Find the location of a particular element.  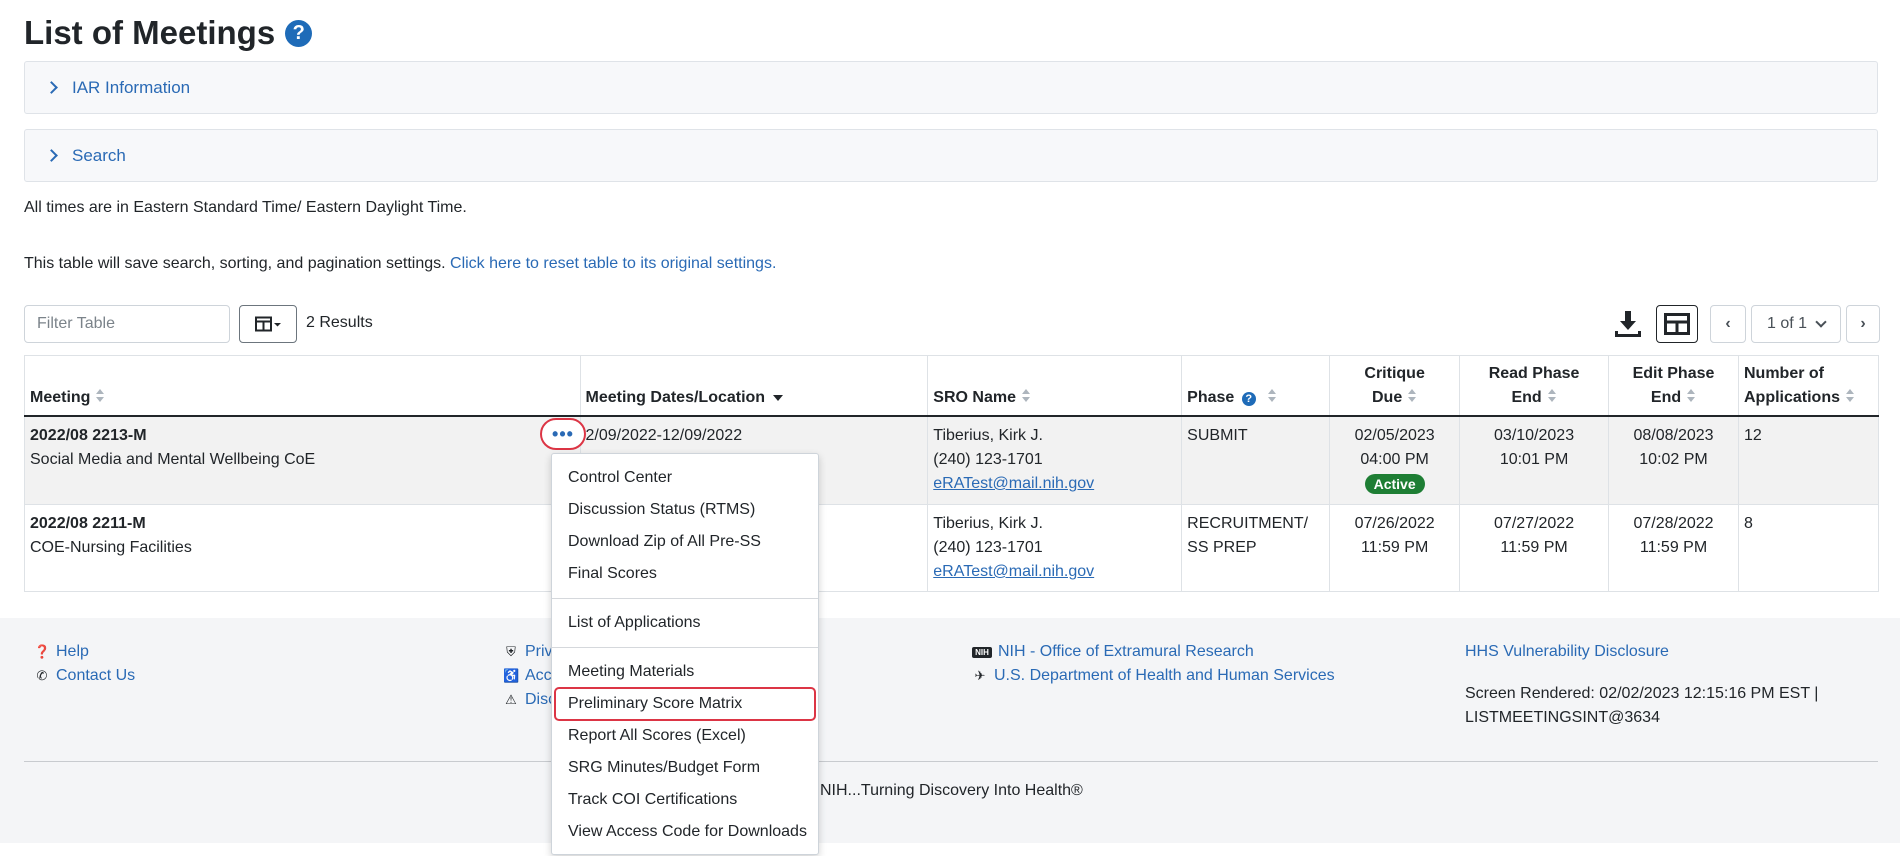

chevron-right-icon: › is located at coordinates (1863, 323).